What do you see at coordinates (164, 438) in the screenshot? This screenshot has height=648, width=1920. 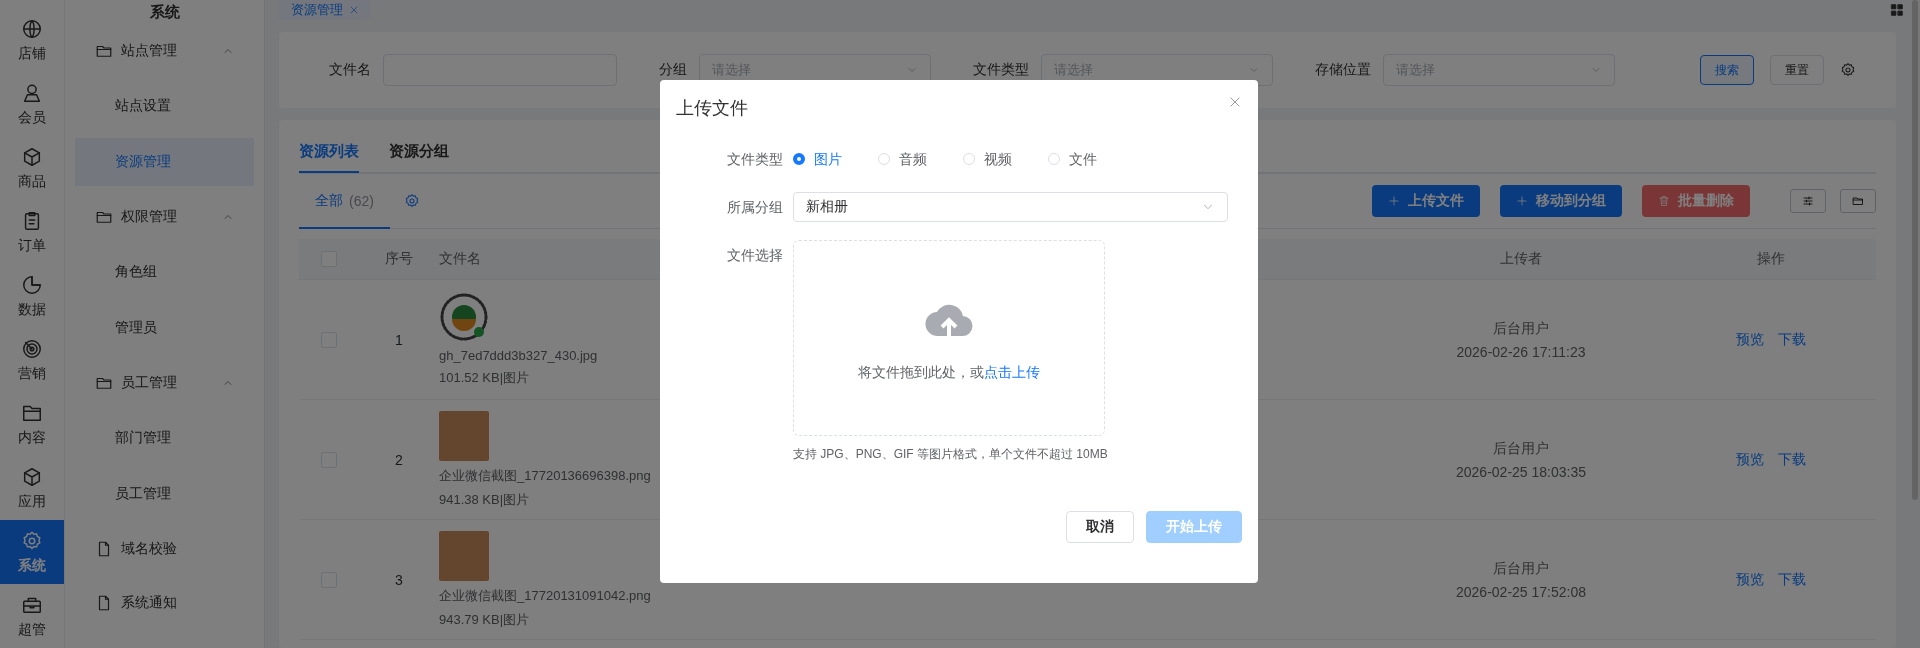 I see `sidebar-item: 部门管理` at bounding box center [164, 438].